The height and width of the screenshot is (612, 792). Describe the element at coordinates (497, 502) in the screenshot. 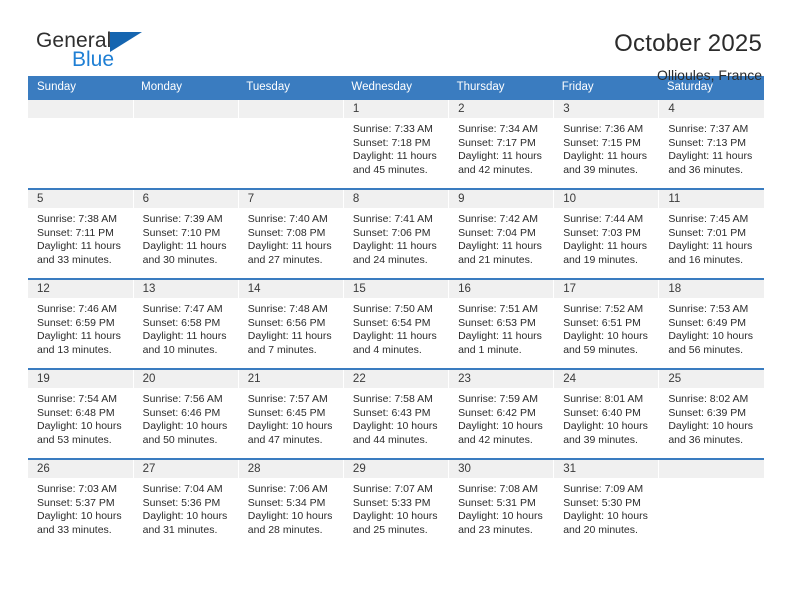

I see `sunset-text: Sunset: 5:31 PM` at that location.